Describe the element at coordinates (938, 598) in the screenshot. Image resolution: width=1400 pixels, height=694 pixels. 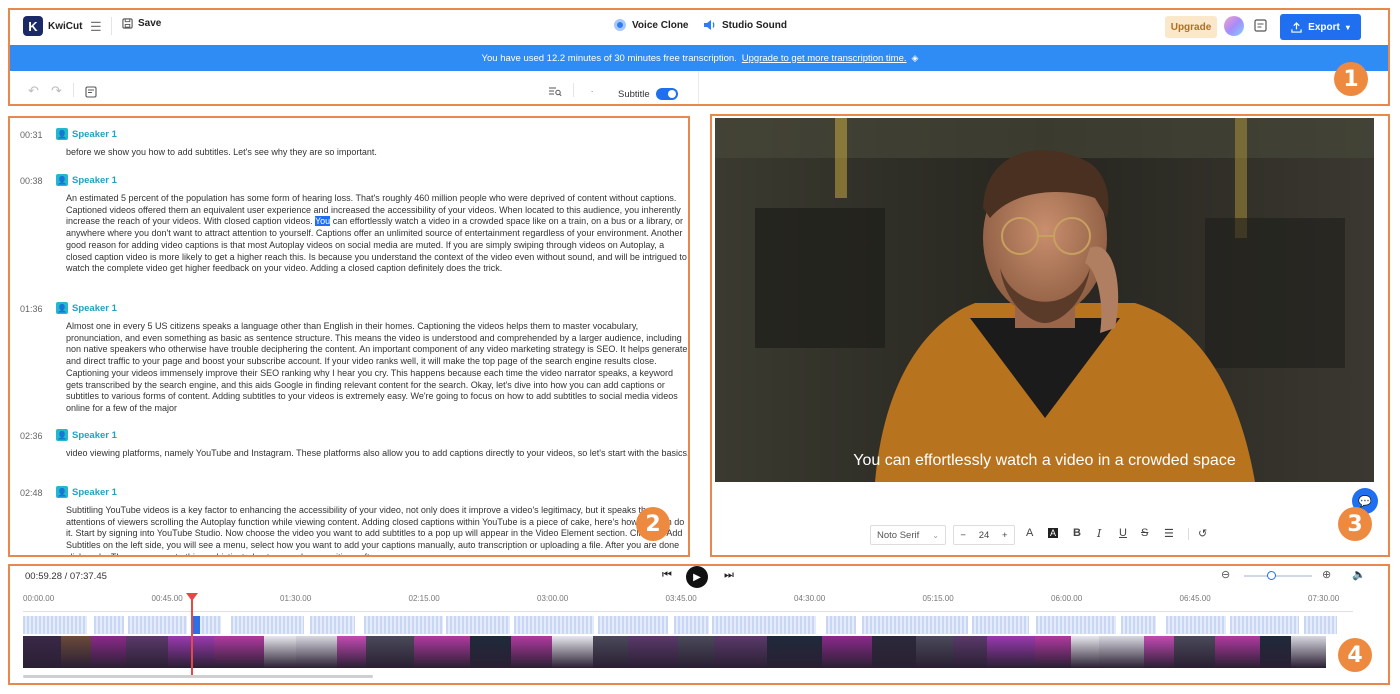
I see `ruler-label: 05:15.00` at that location.